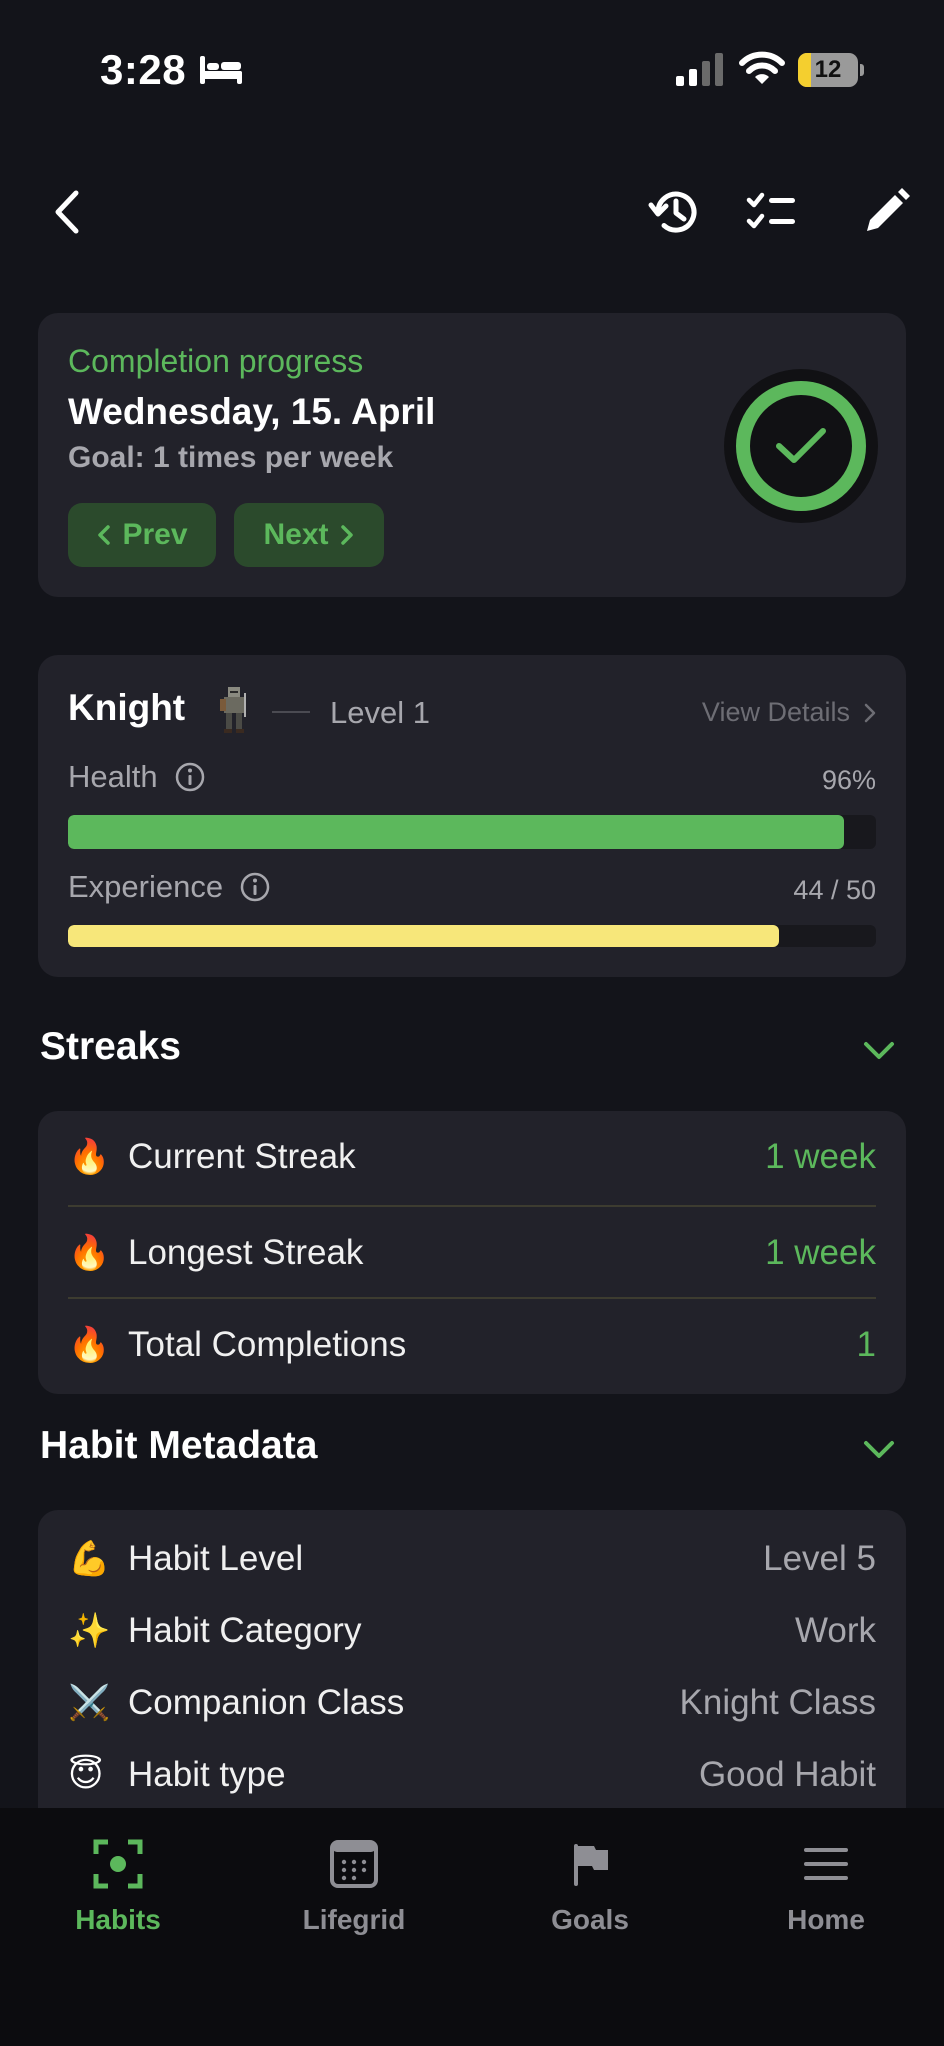  Describe the element at coordinates (472, 1927) in the screenshot. I see `tab-bar: Habits Lifegrid Goals Home` at that location.